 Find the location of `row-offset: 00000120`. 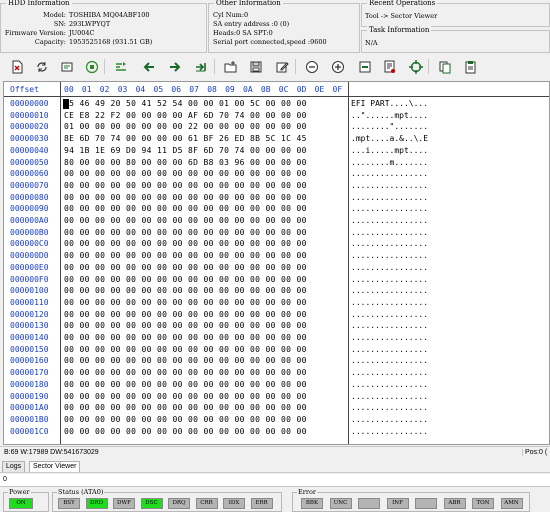

row-offset: 00000120 is located at coordinates (29, 314).